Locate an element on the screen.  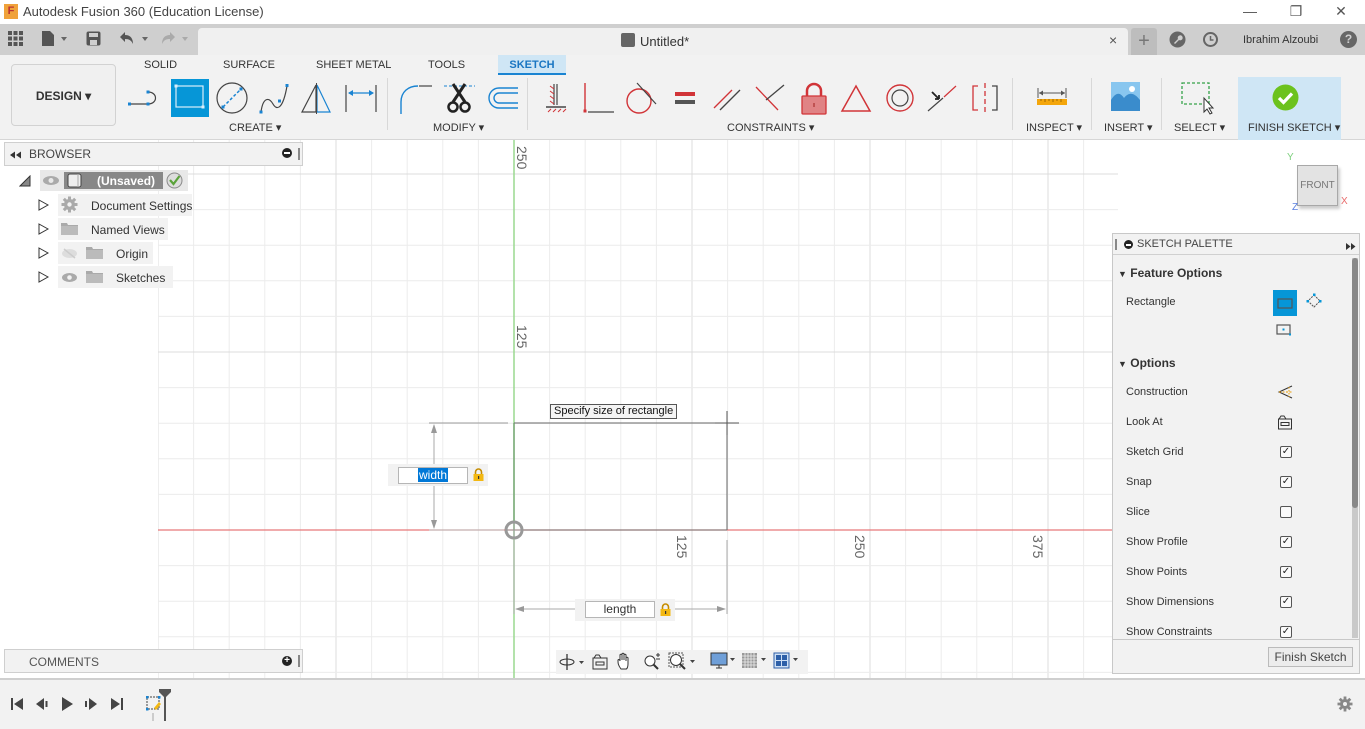
tab-tools: TOOLS is located at coordinates (446, 65).